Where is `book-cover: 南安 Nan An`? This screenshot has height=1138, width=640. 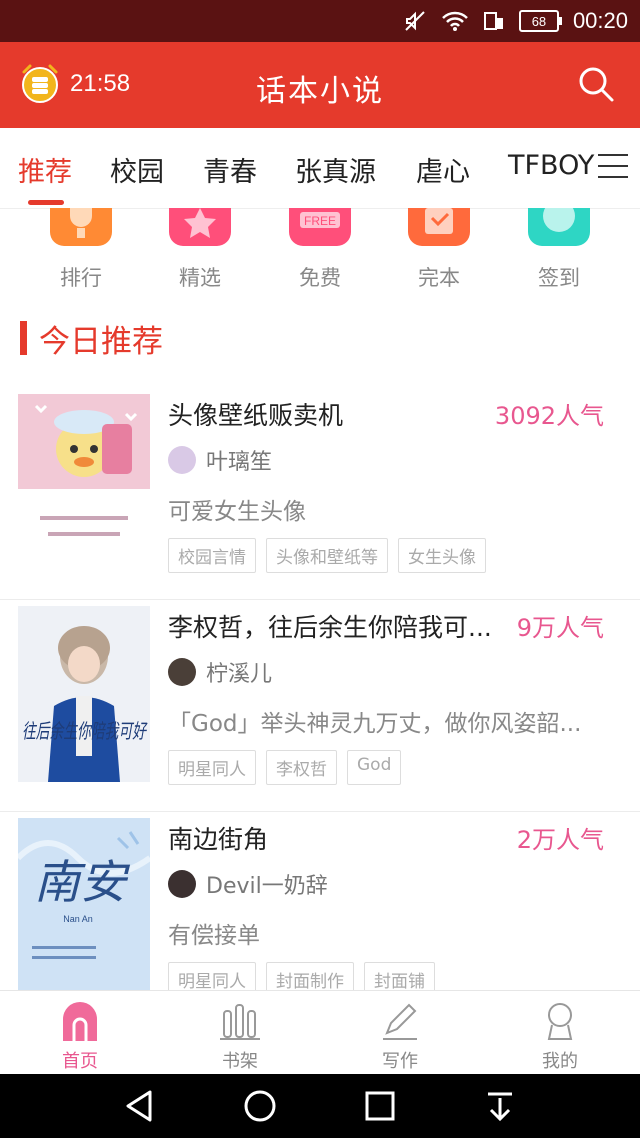
book-cover: 南安 Nan An is located at coordinates (84, 906).